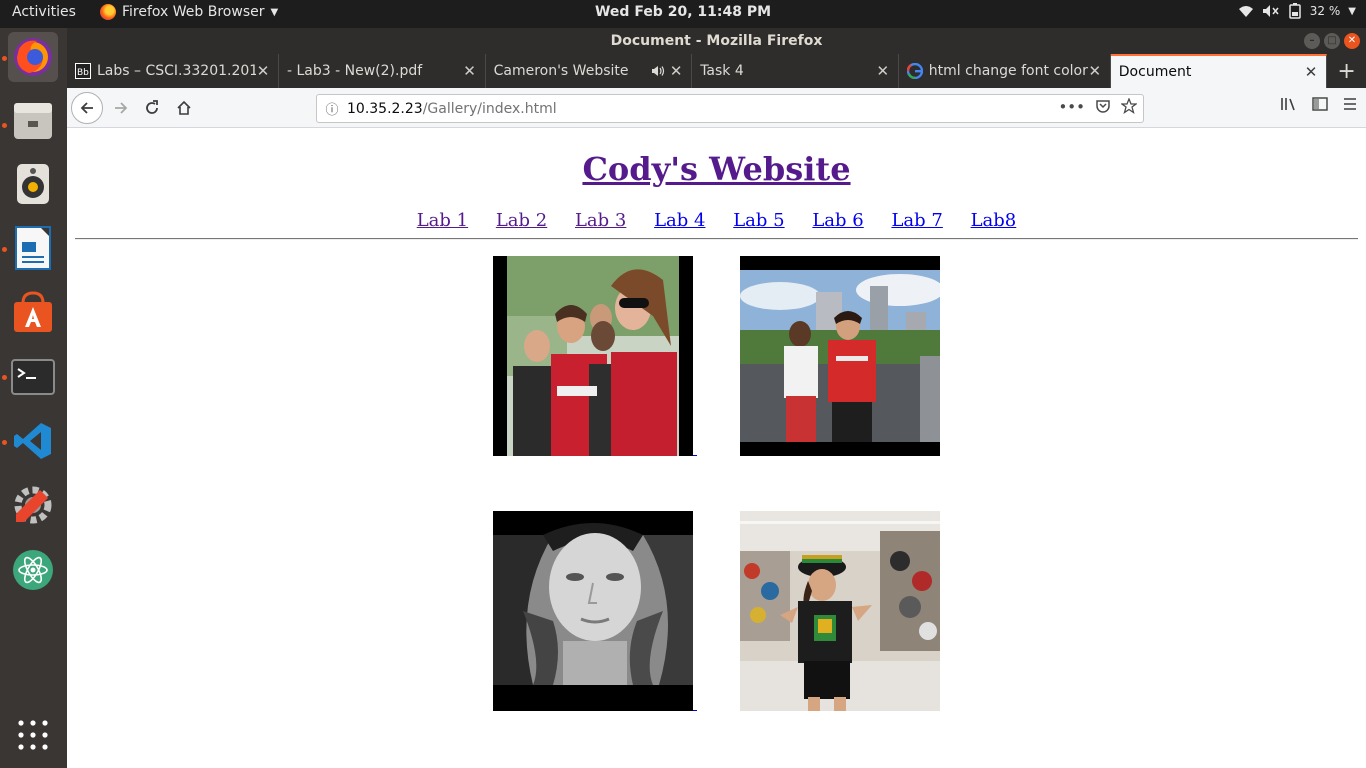 The height and width of the screenshot is (768, 1366). Describe the element at coordinates (332, 108) in the screenshot. I see `site-info-icon: ⓘ` at that location.